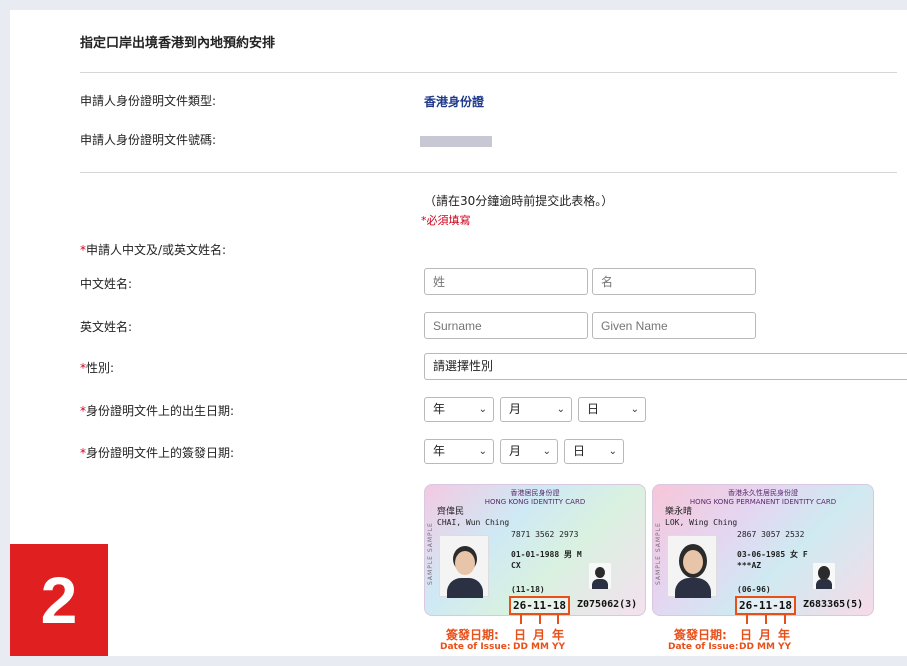 Image resolution: width=907 pixels, height=666 pixels. I want to click on name-section-label: *申請人中文及/或英文姓名:, so click(153, 249).